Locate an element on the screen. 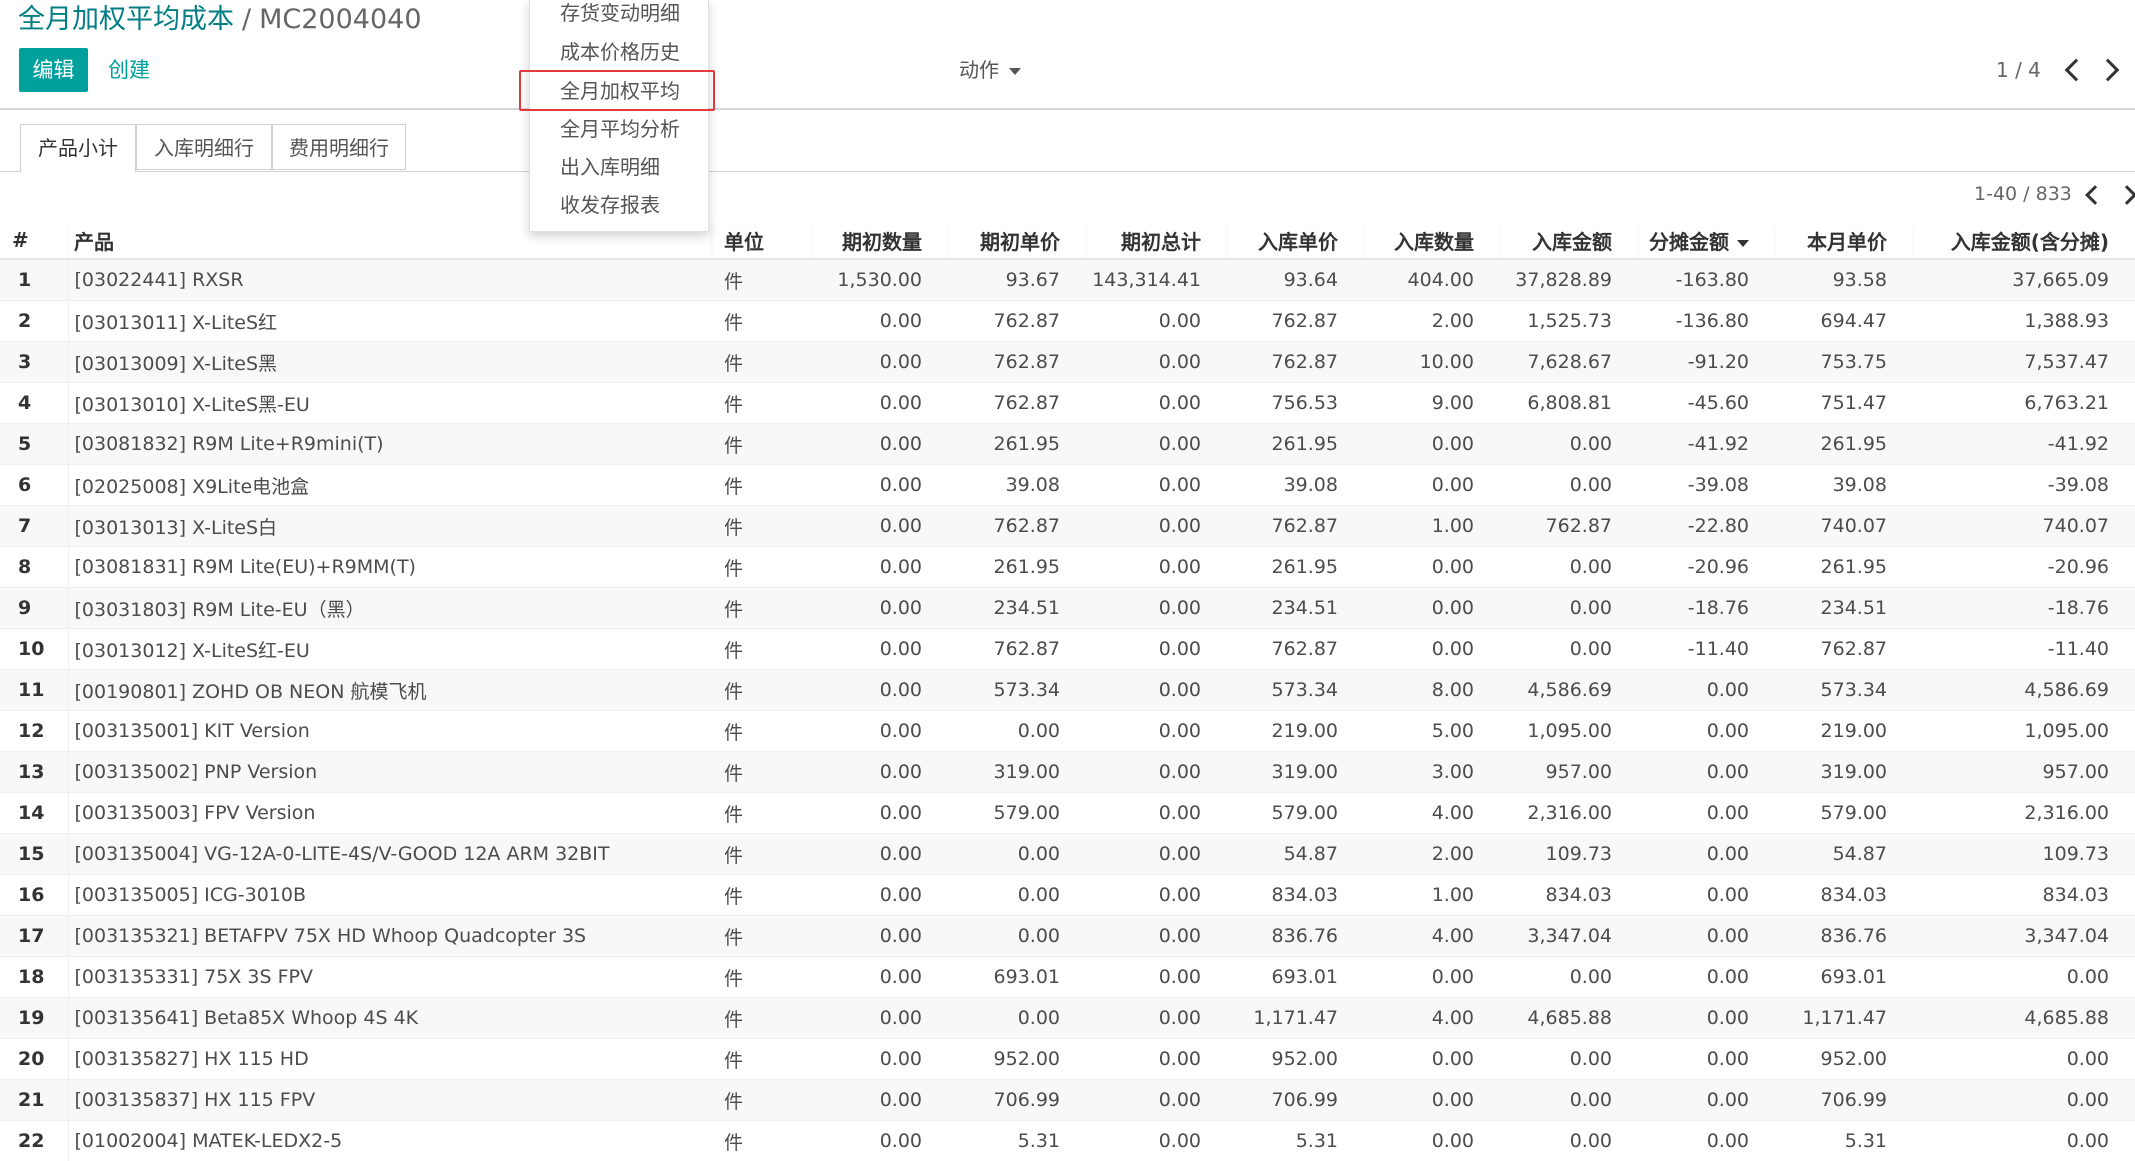 The image size is (2135, 1161). column-header-inbound-amount-incl-allocation: 入库金额(含分摊) is located at coordinates (2024, 240).